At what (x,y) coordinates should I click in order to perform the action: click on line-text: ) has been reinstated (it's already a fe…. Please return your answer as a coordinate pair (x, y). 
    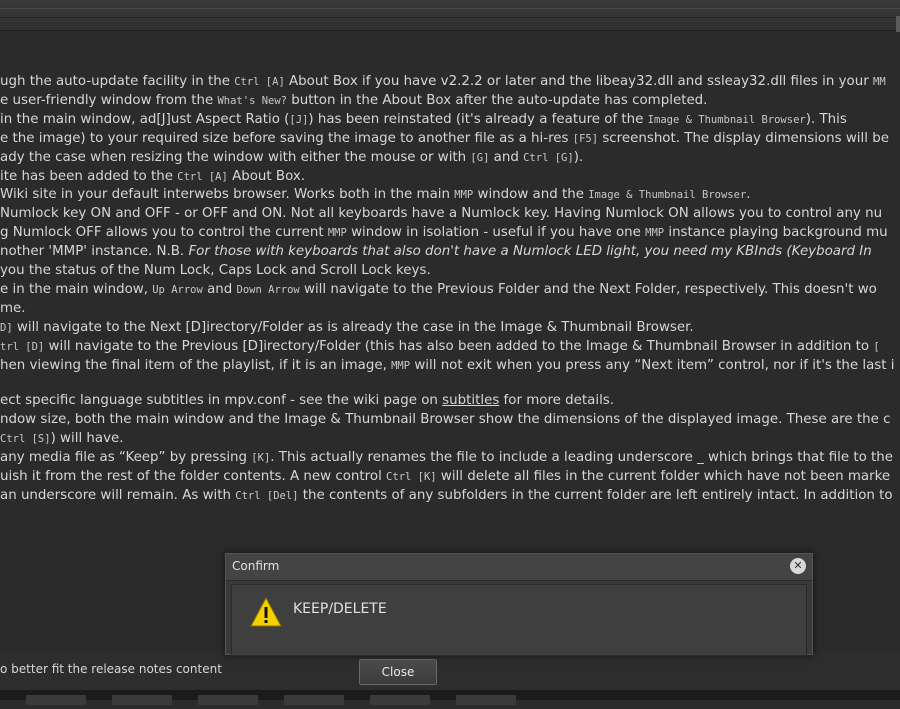
    Looking at the image, I should click on (478, 119).